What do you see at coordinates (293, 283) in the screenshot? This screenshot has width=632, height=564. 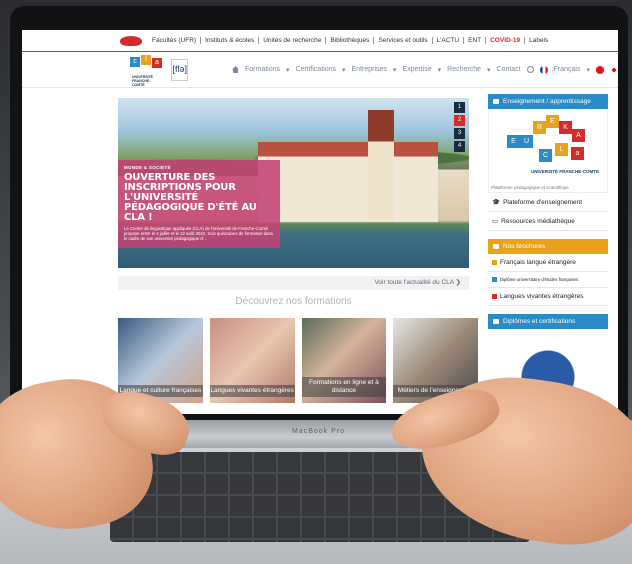 I see `all-news-link: Voir toute l'actualité du CLA ❯` at bounding box center [293, 283].